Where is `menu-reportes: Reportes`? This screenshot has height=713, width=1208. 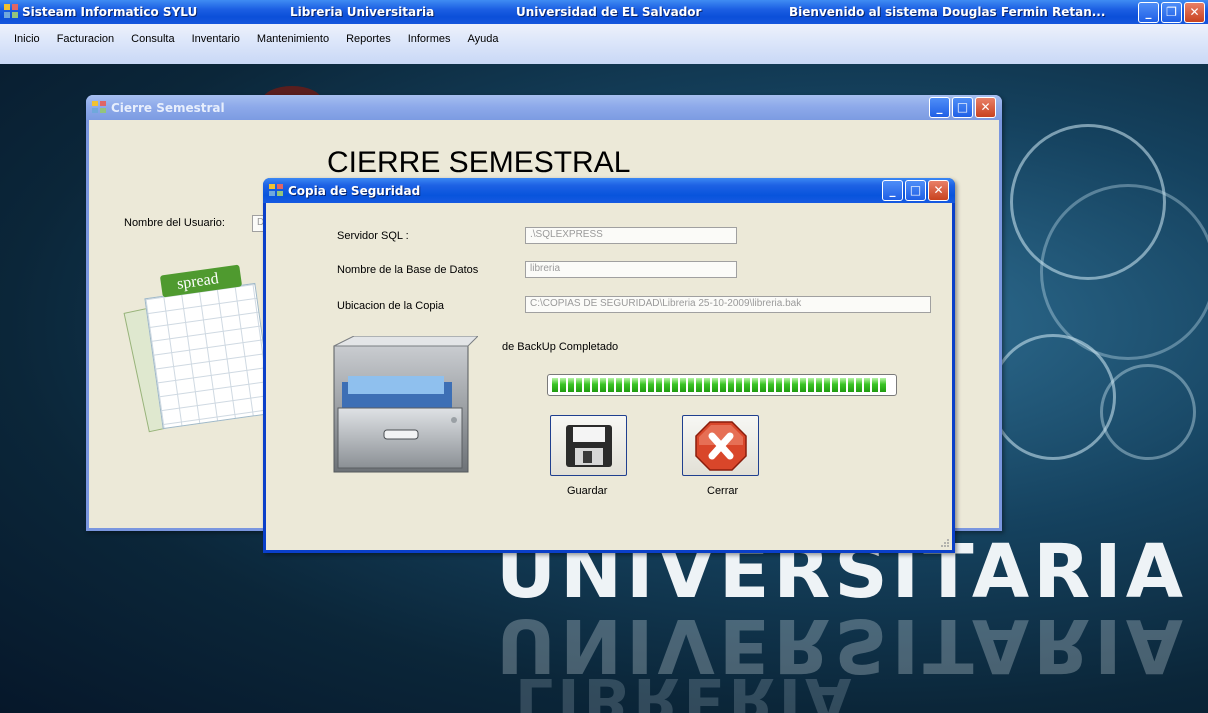
menu-reportes: Reportes is located at coordinates (368, 39).